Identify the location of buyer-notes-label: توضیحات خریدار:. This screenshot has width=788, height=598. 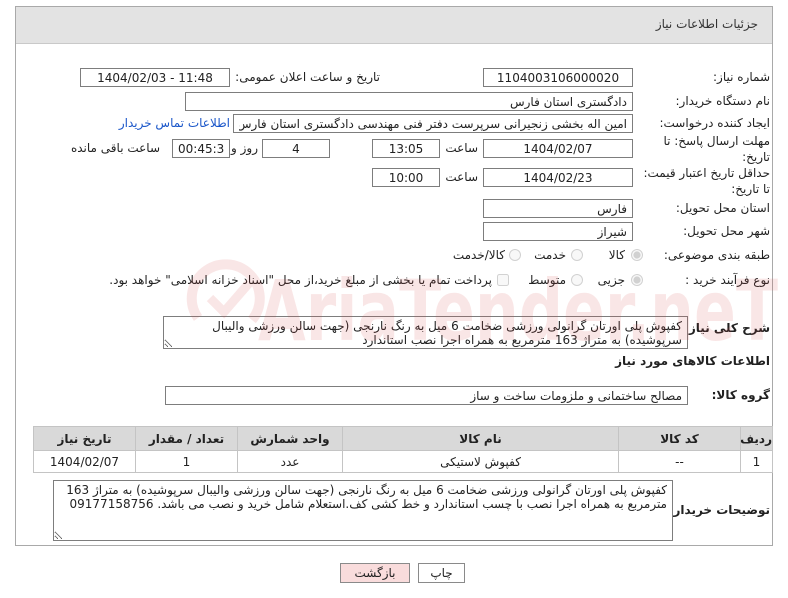
(719, 510).